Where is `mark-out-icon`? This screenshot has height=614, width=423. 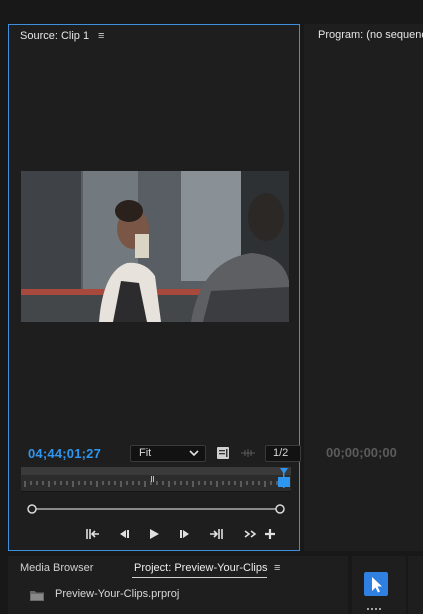
mark-out-icon is located at coordinates (216, 534).